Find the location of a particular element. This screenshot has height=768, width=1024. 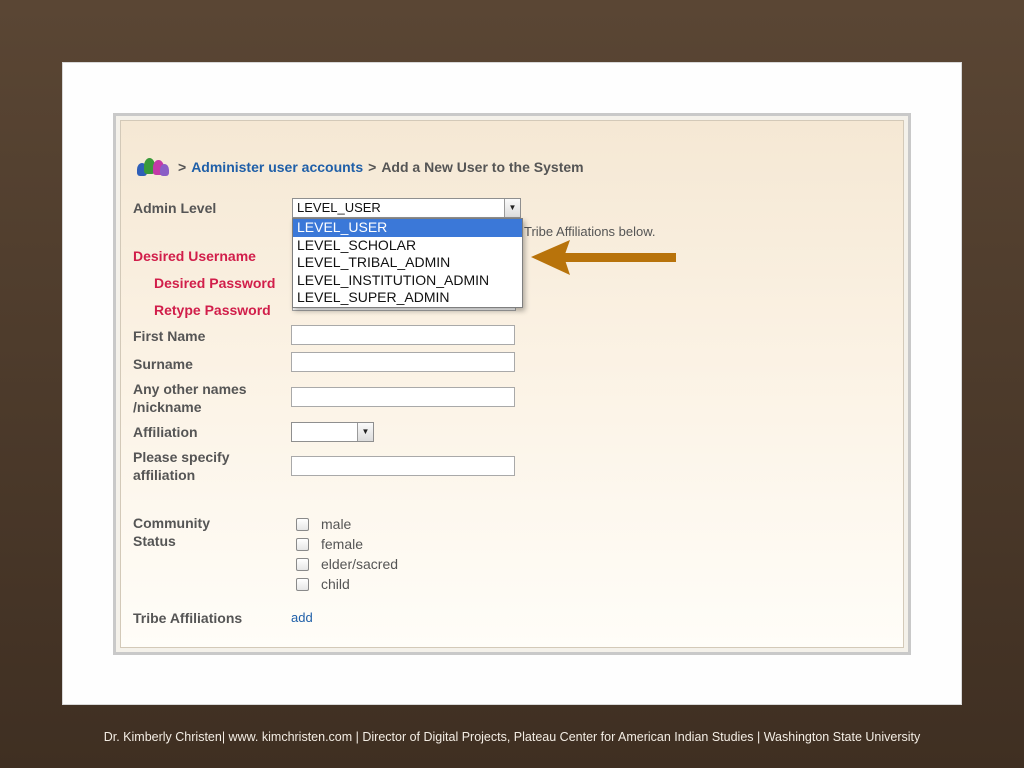

surname-label: Surname is located at coordinates (163, 364).